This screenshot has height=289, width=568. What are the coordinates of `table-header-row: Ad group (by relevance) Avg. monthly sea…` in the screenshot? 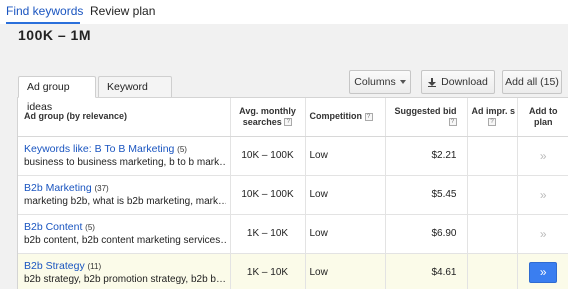 It's located at (293, 117).